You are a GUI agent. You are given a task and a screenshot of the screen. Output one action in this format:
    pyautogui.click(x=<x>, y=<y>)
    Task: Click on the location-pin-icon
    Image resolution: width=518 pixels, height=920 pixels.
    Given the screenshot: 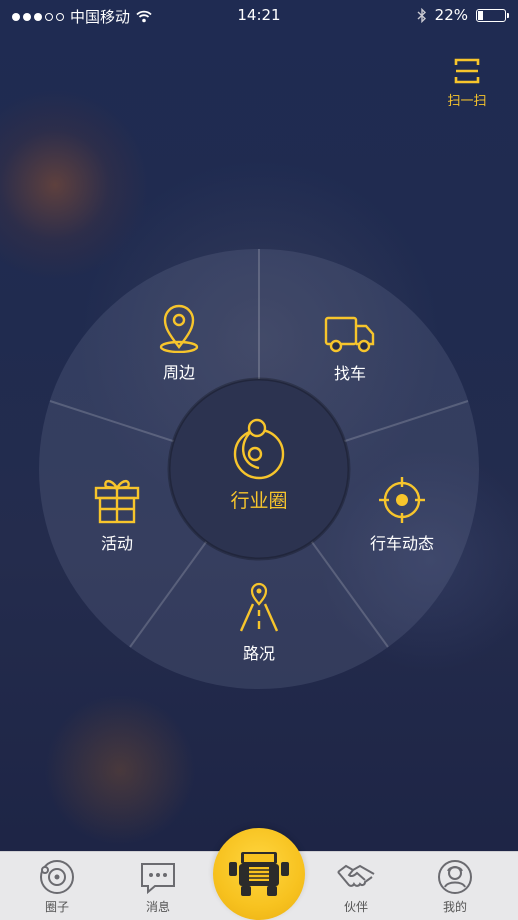 What is the action you would take?
    pyautogui.click(x=179, y=328)
    